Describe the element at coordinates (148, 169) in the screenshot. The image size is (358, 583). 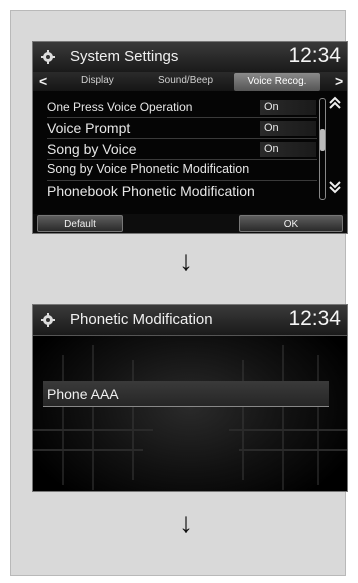
I see `list-item-label: Song by Voice Phonetic Modification` at that location.